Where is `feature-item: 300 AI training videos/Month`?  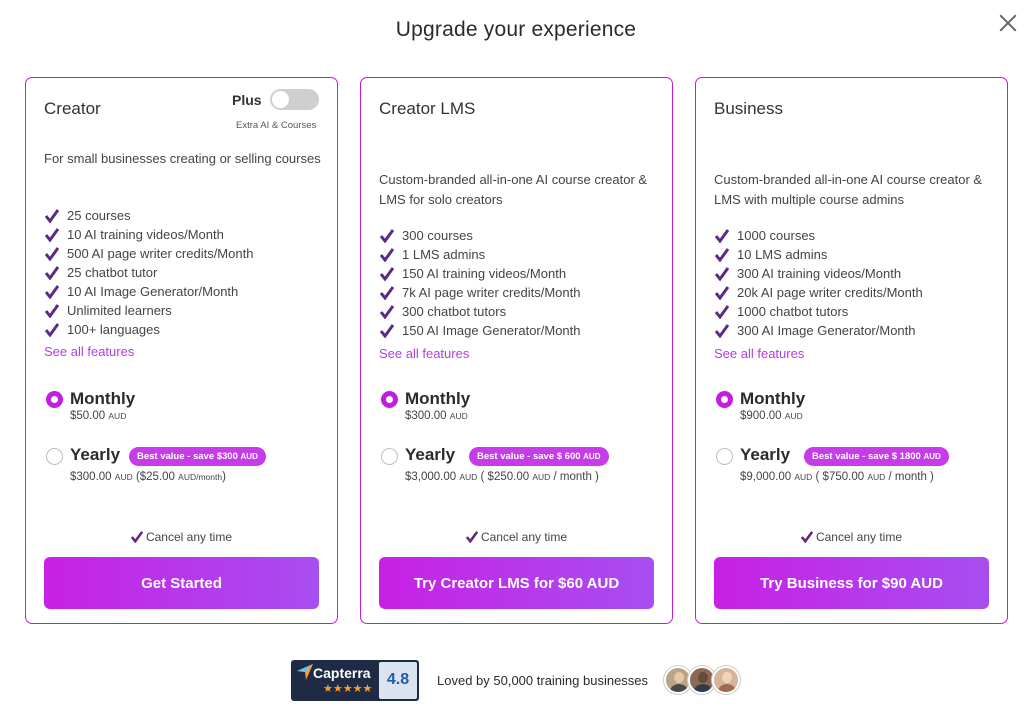 feature-item: 300 AI training videos/Month is located at coordinates (818, 273).